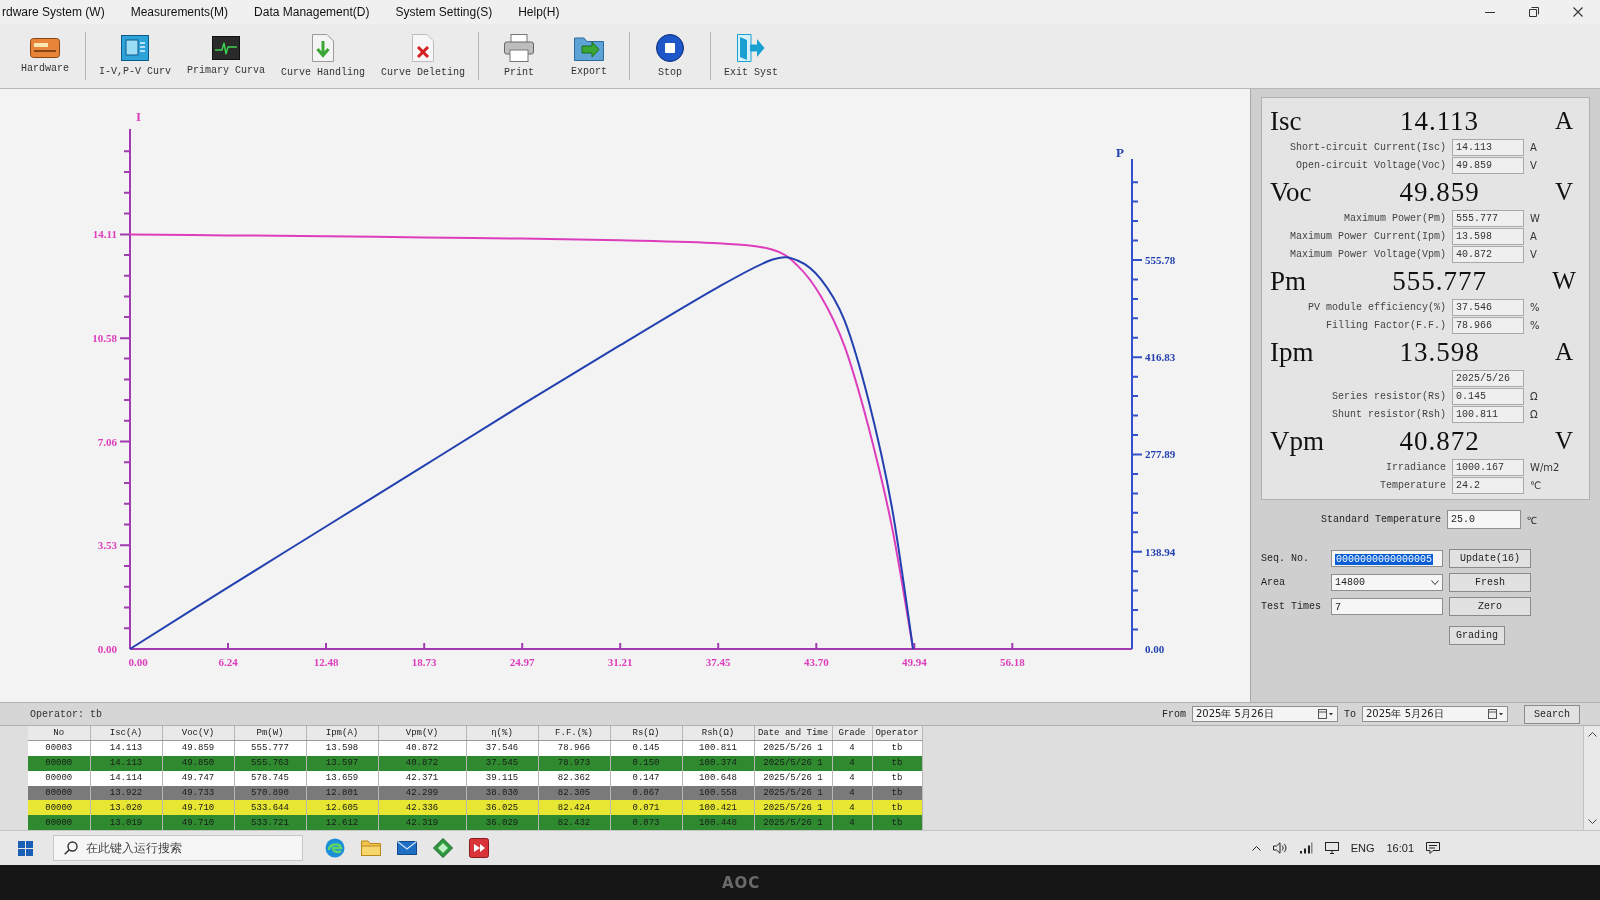 Image resolution: width=1600 pixels, height=900 pixels. I want to click on column-header: Operator, so click(897, 733).